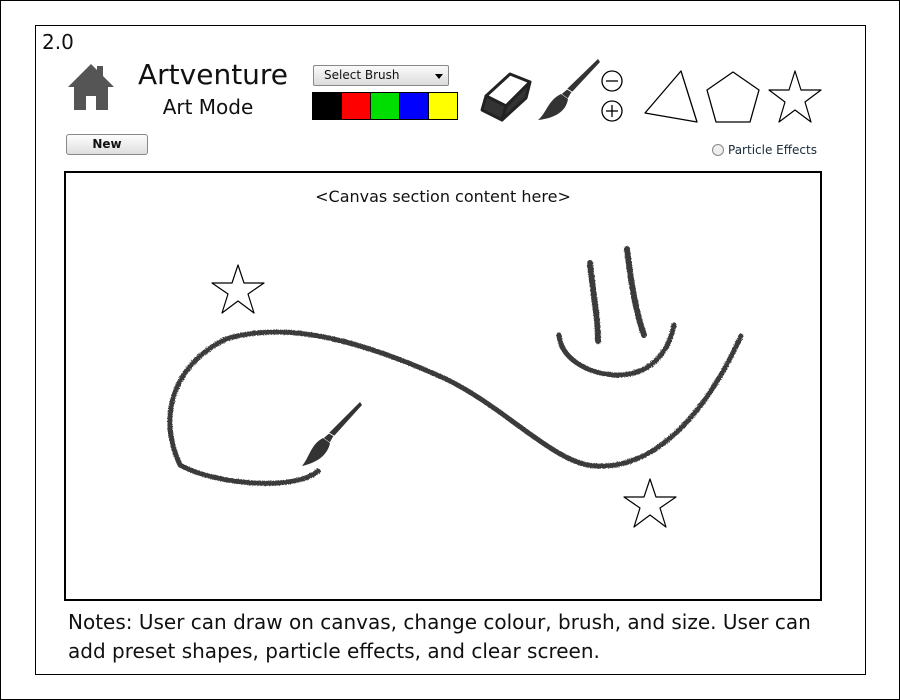 This screenshot has height=700, width=900. I want to click on eraser-icon, so click(507, 95).